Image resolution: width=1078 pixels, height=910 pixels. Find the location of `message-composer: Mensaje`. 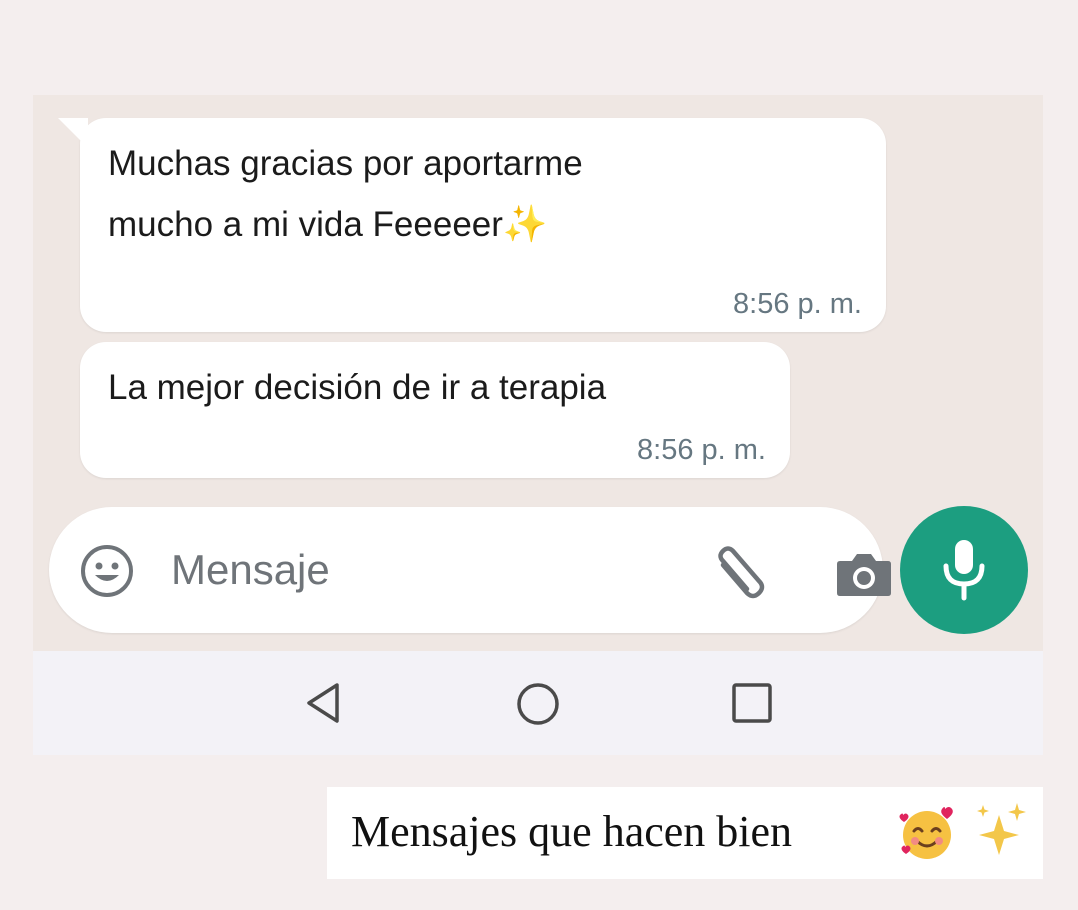

message-composer: Mensaje is located at coordinates (470, 570).